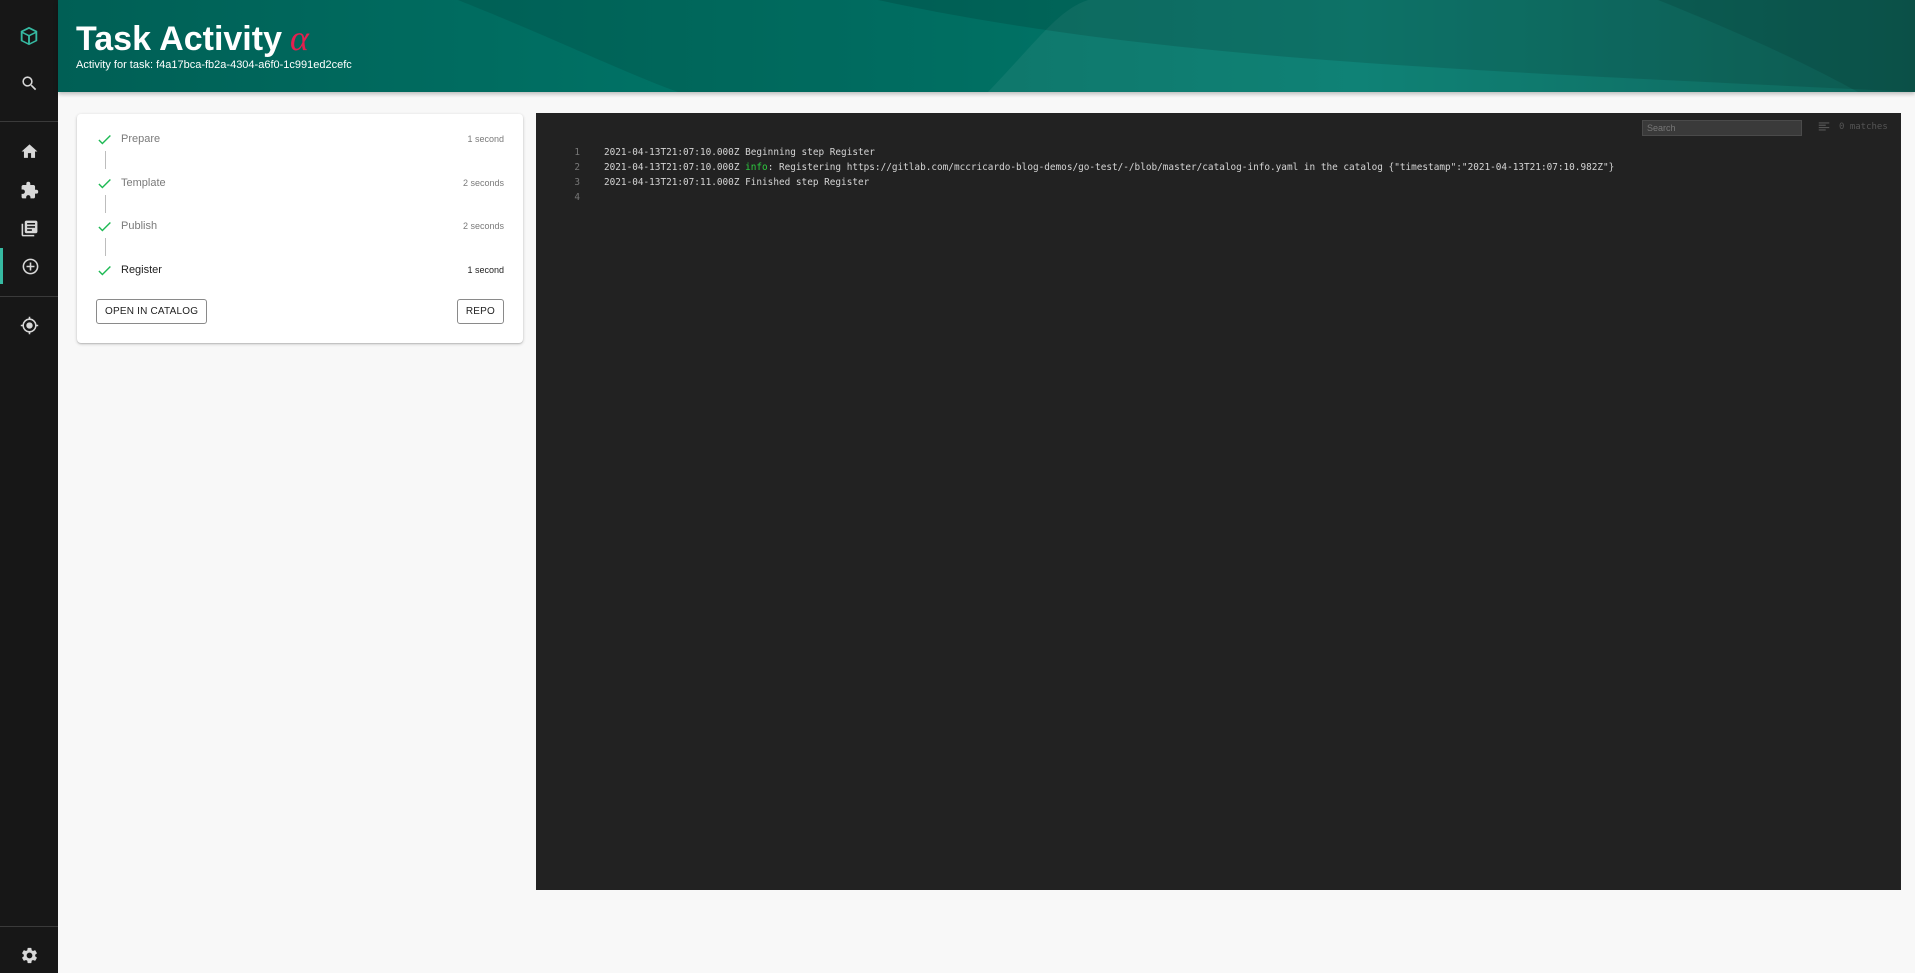  I want to click on line-number: 2, so click(577, 167).